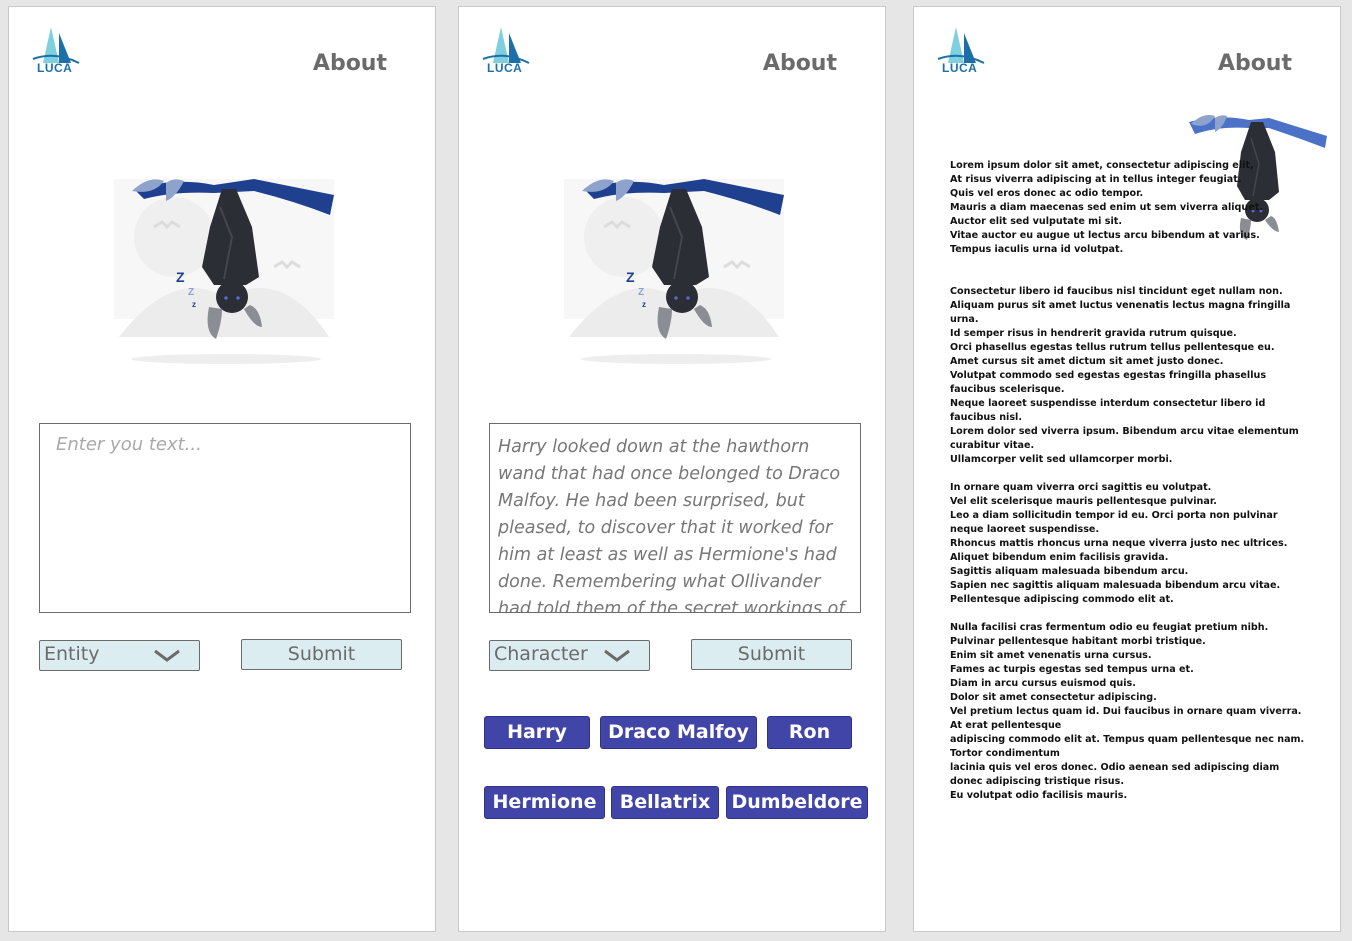 This screenshot has height=941, width=1352. What do you see at coordinates (541, 654) in the screenshot?
I see `character-select-value: Character` at bounding box center [541, 654].